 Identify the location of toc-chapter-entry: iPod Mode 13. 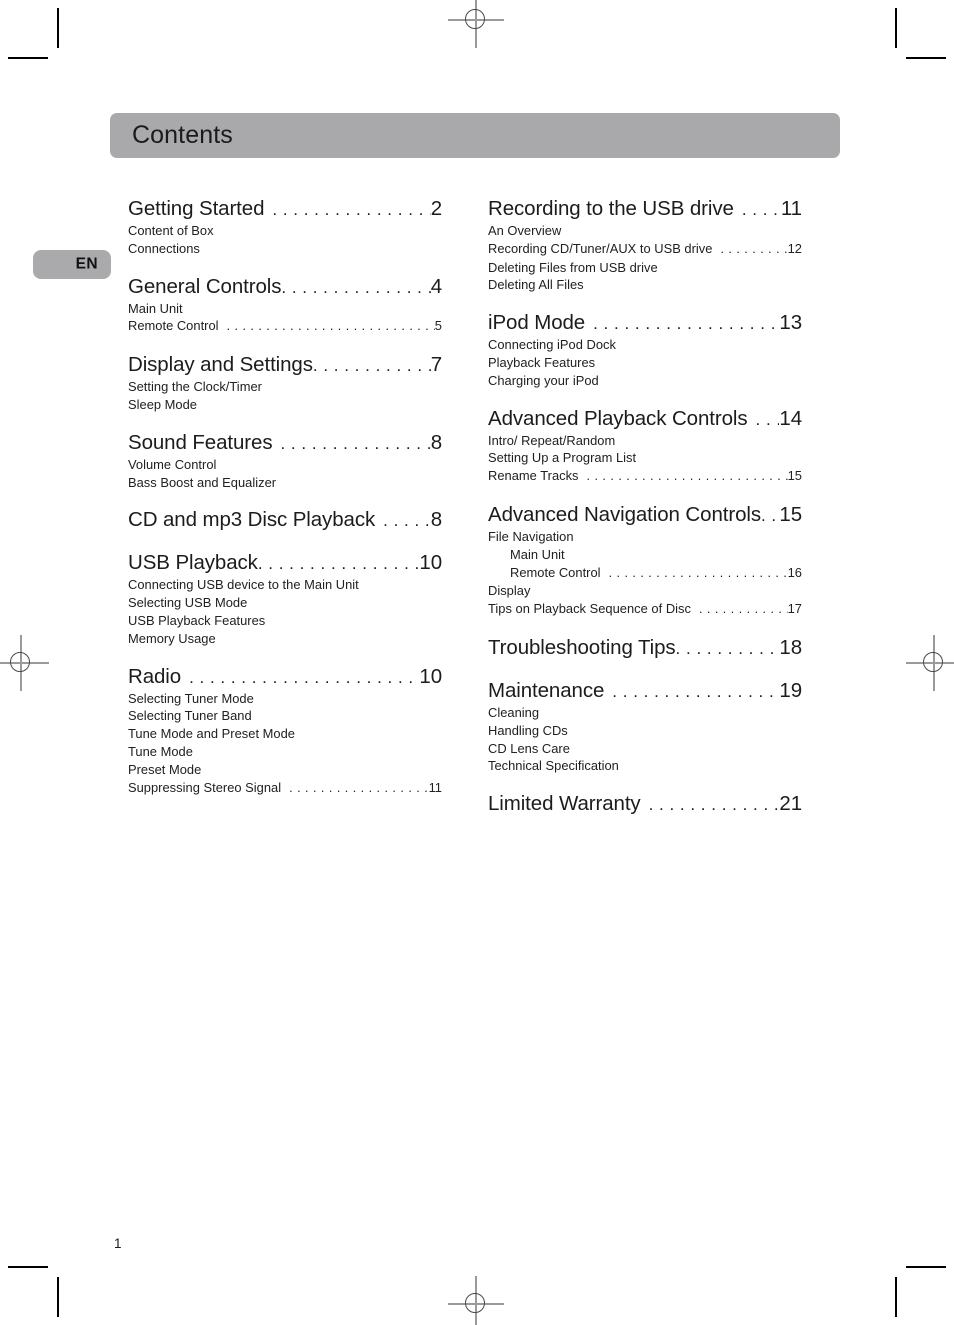
(645, 323).